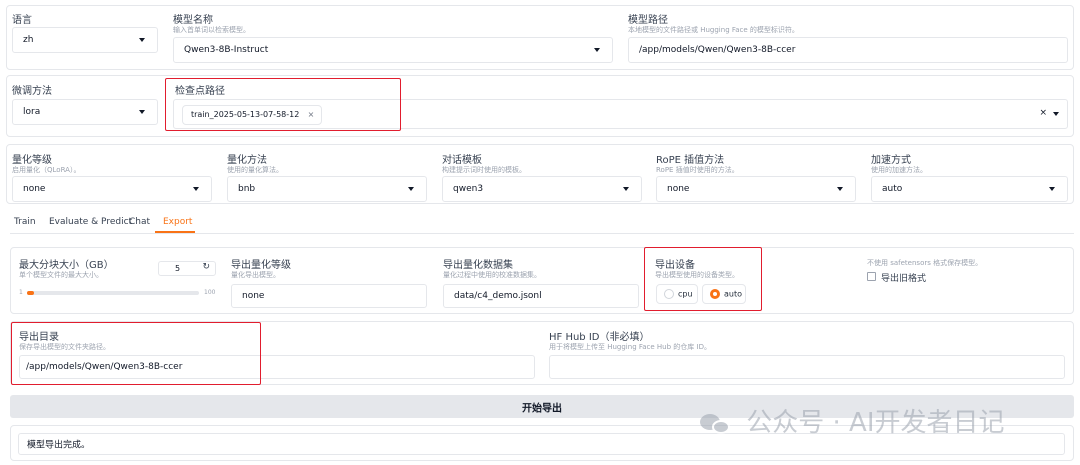  Describe the element at coordinates (112, 189) in the screenshot. I see `quant-bit-select: none` at that location.